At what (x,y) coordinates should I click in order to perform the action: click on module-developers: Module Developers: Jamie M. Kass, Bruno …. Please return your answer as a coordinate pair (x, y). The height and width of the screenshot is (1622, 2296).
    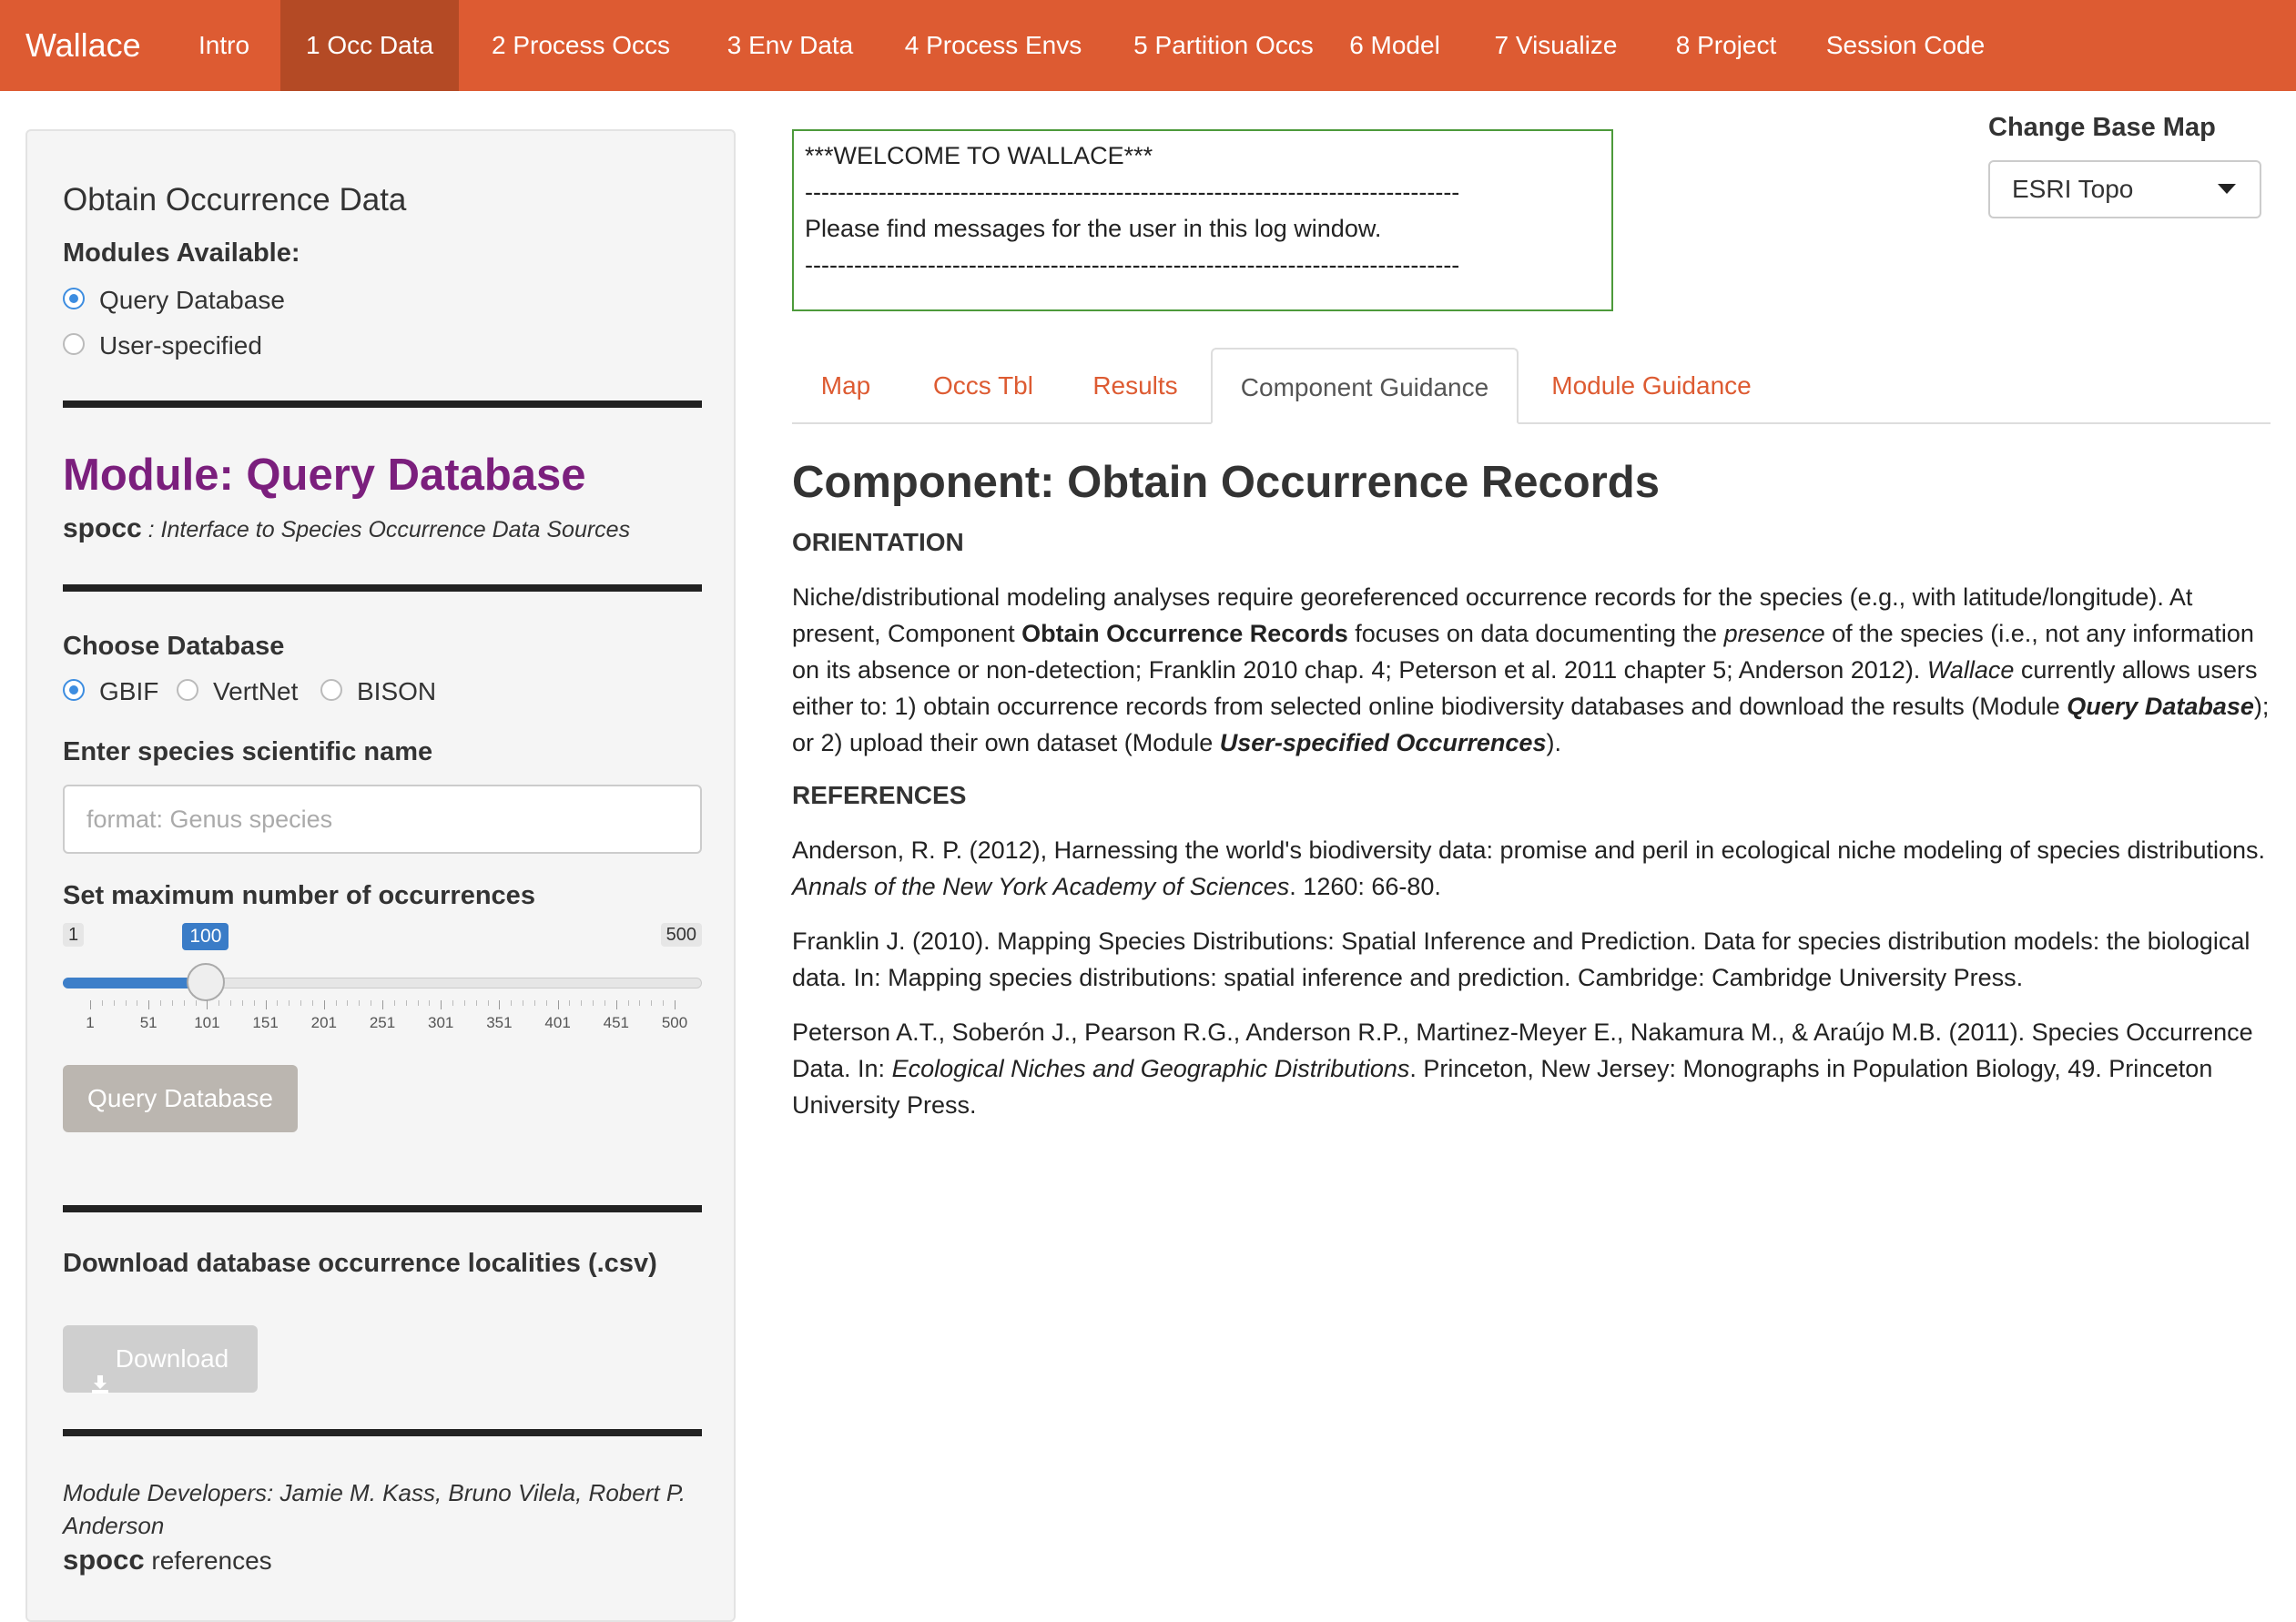
    Looking at the image, I should click on (374, 1509).